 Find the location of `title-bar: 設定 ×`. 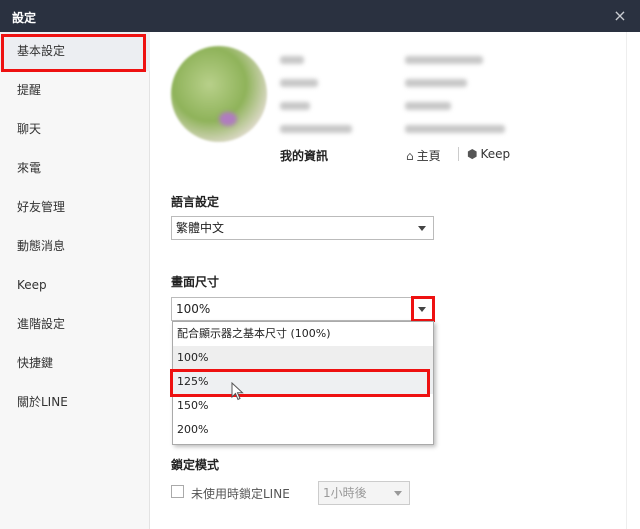

title-bar: 設定 × is located at coordinates (320, 16).